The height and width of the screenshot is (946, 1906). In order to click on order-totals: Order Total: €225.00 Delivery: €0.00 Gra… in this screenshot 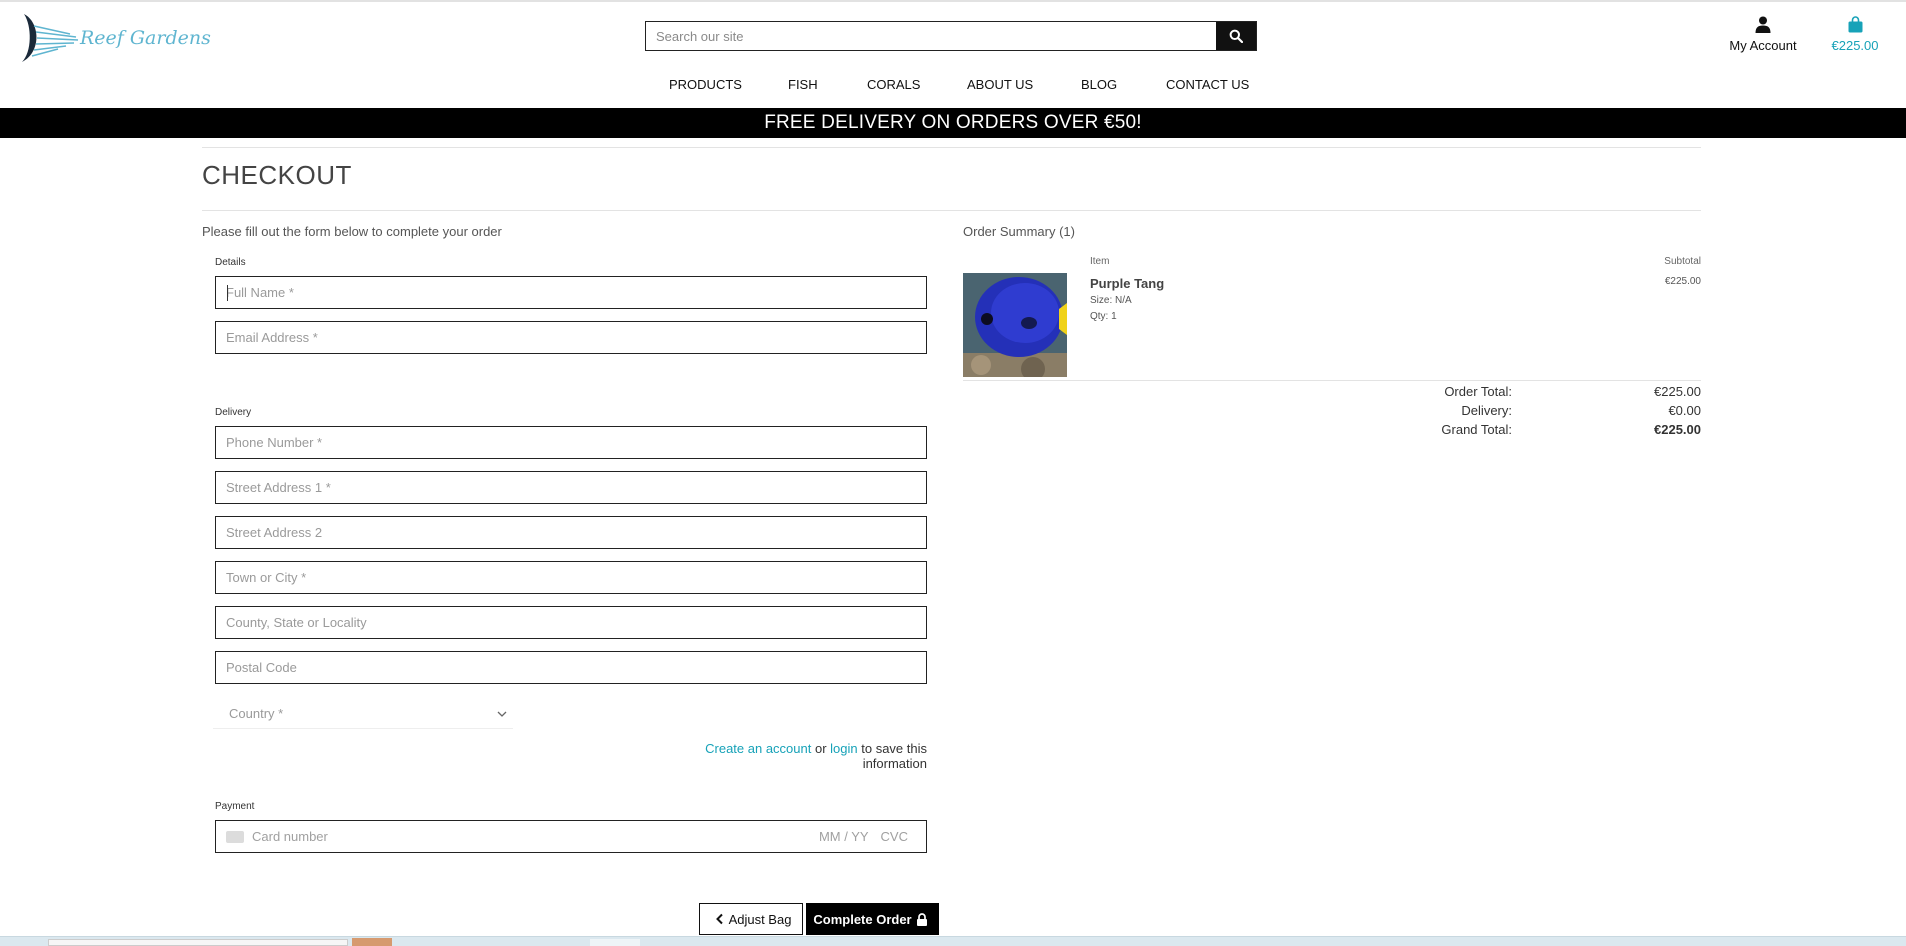, I will do `click(1550, 410)`.